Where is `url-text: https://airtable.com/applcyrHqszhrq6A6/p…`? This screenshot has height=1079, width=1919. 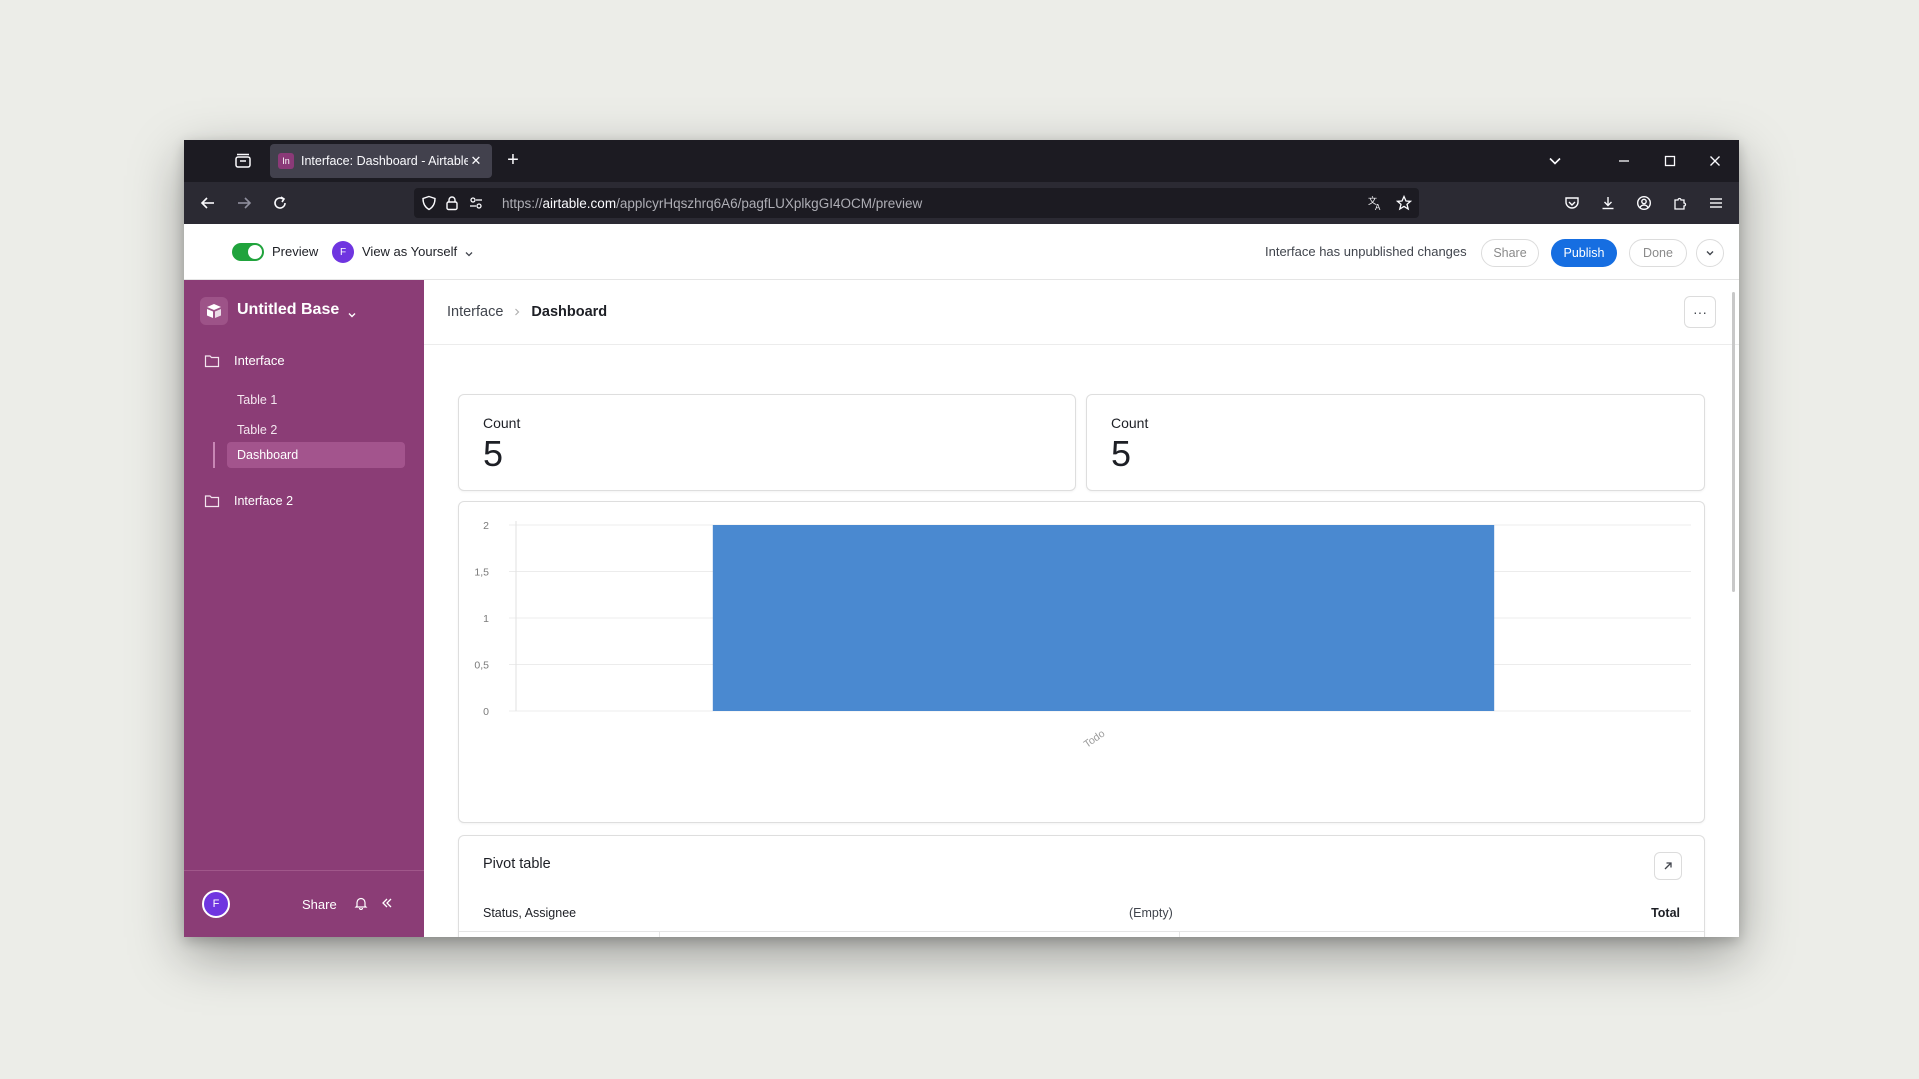 url-text: https://airtable.com/applcyrHqszhrq6A6/p… is located at coordinates (712, 203).